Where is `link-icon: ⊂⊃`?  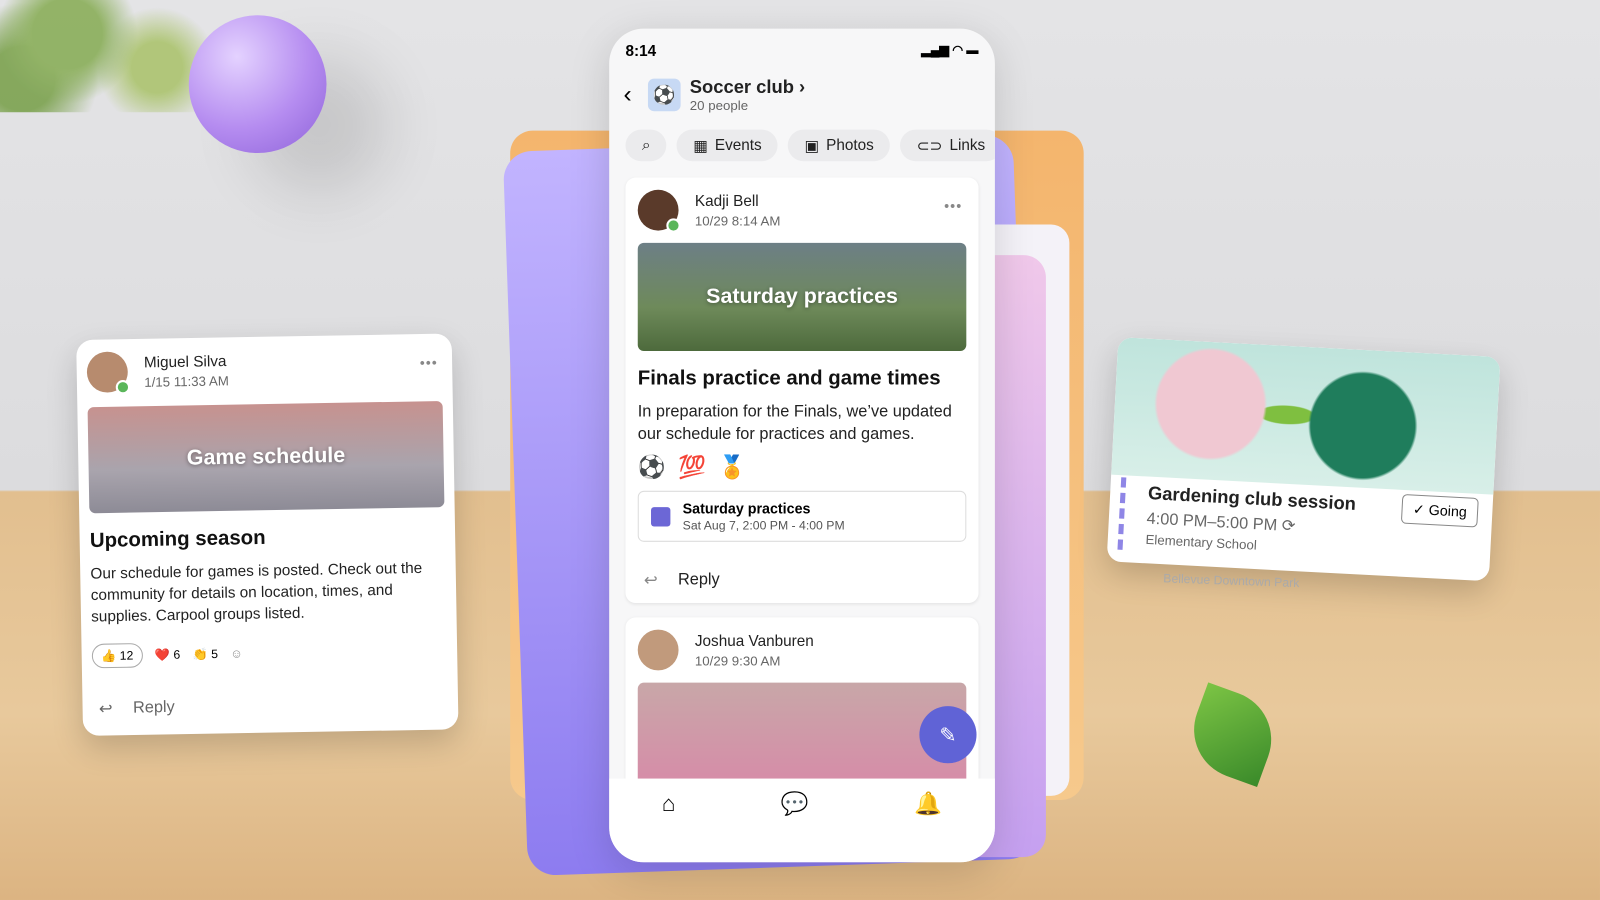 link-icon: ⊂⊃ is located at coordinates (929, 146).